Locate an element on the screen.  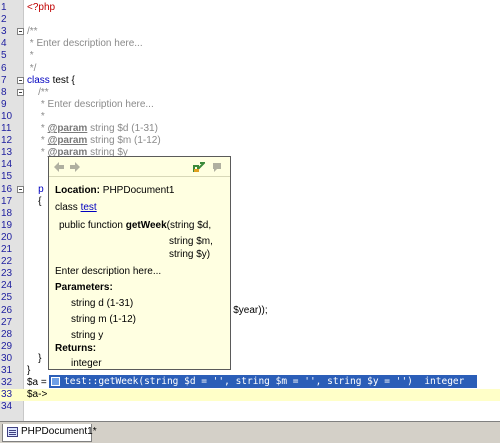
line-number: 22 is located at coordinates (7, 262).